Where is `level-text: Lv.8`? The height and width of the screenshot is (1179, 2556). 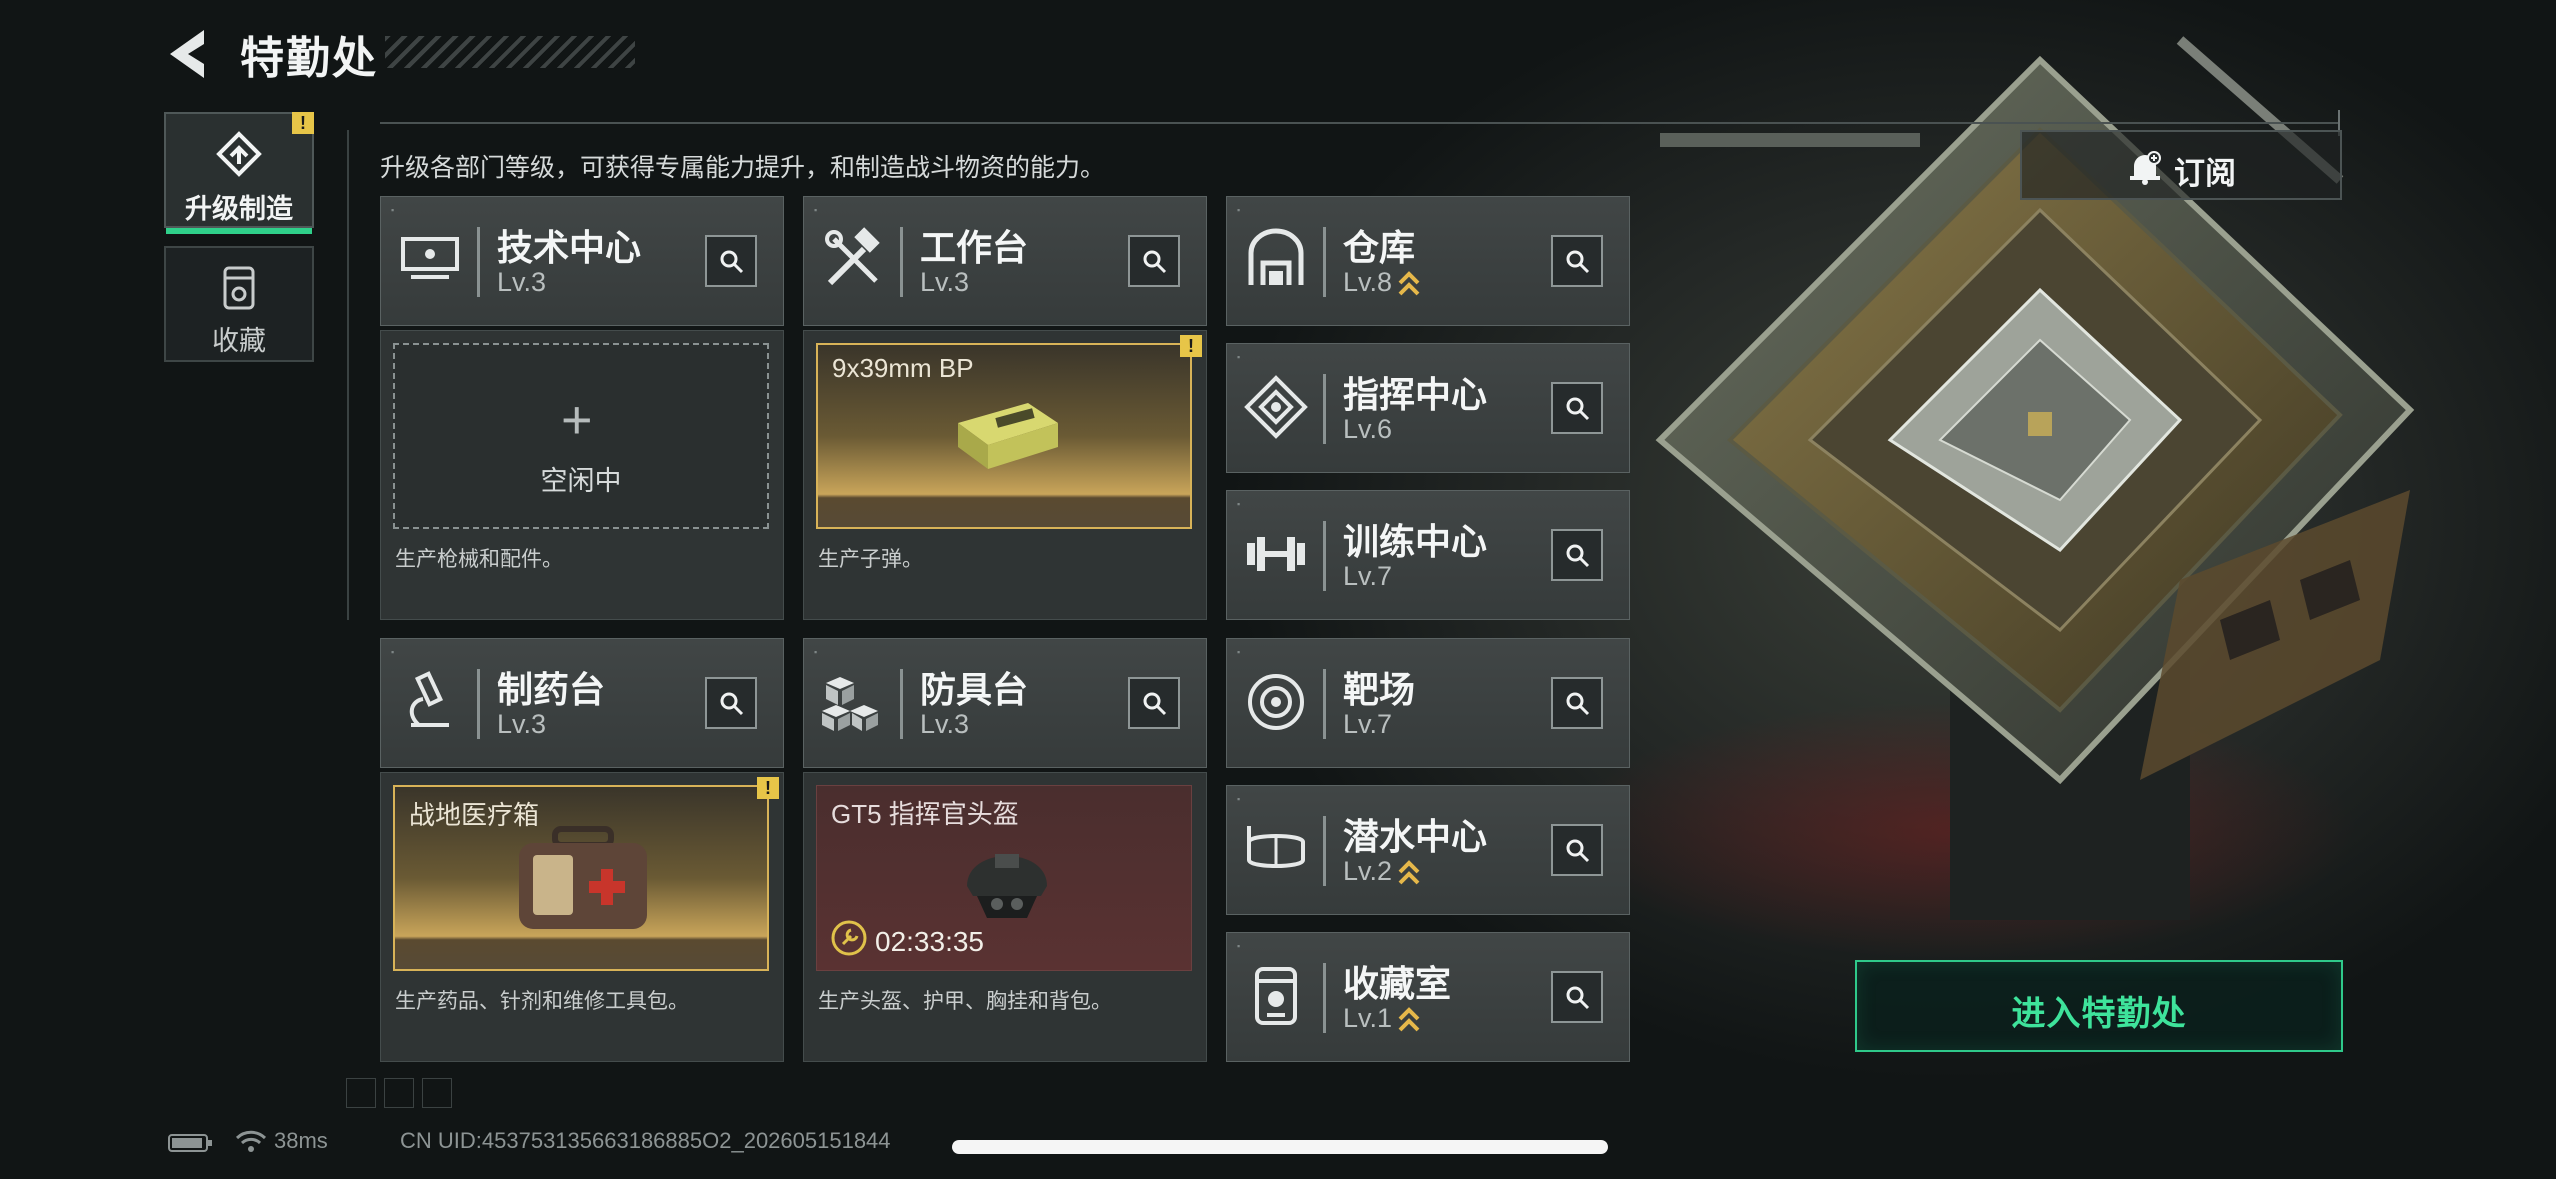
level-text: Lv.8 is located at coordinates (1368, 282).